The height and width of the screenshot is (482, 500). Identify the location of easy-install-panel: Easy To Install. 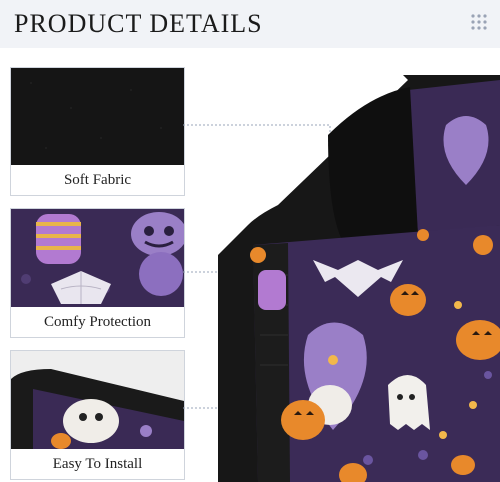
(97, 415).